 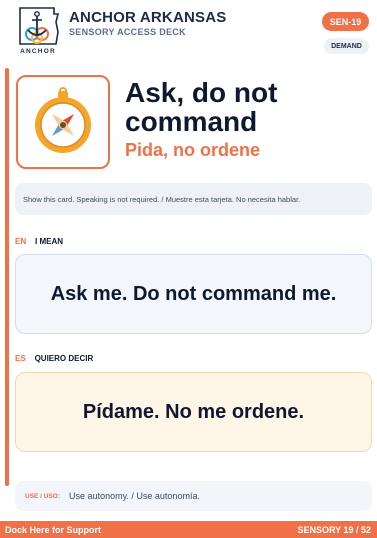 I want to click on use-text: Use autonomy. / Use autonomía., so click(x=134, y=496).